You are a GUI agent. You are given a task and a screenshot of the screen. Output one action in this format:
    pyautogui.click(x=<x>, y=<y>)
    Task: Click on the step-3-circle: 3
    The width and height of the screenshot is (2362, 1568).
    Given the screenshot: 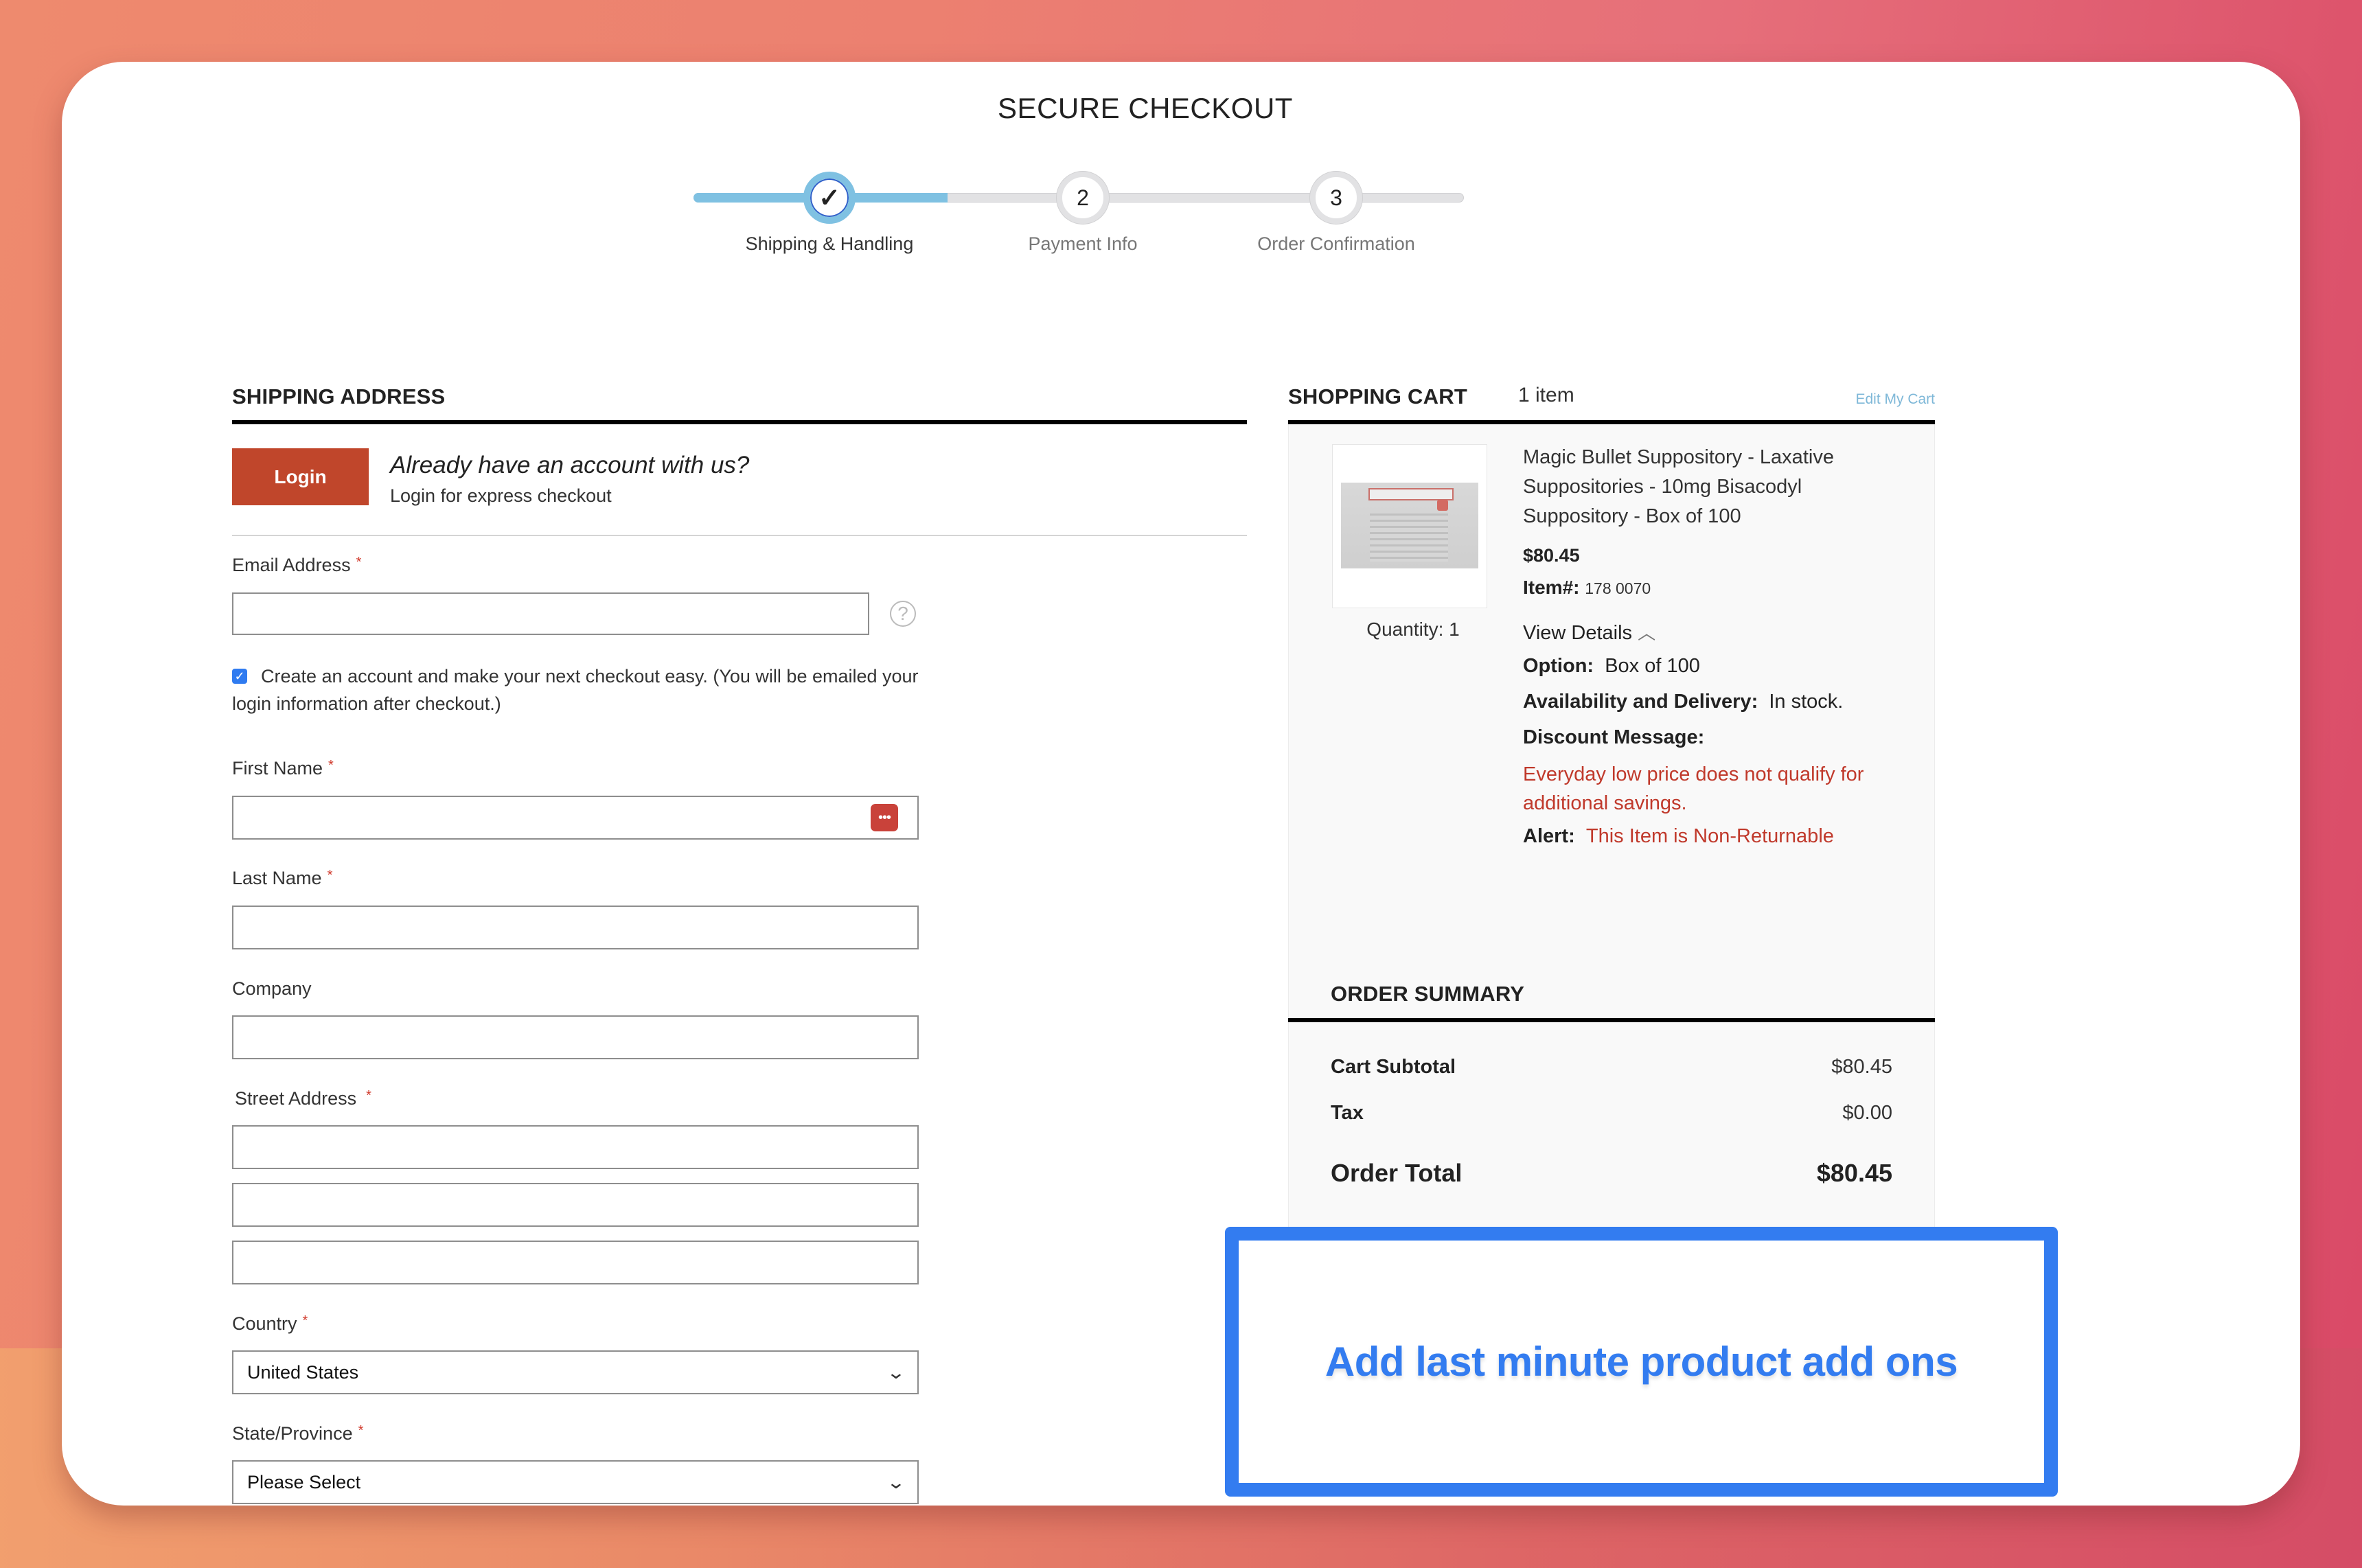 What is the action you would take?
    pyautogui.click(x=1336, y=198)
    